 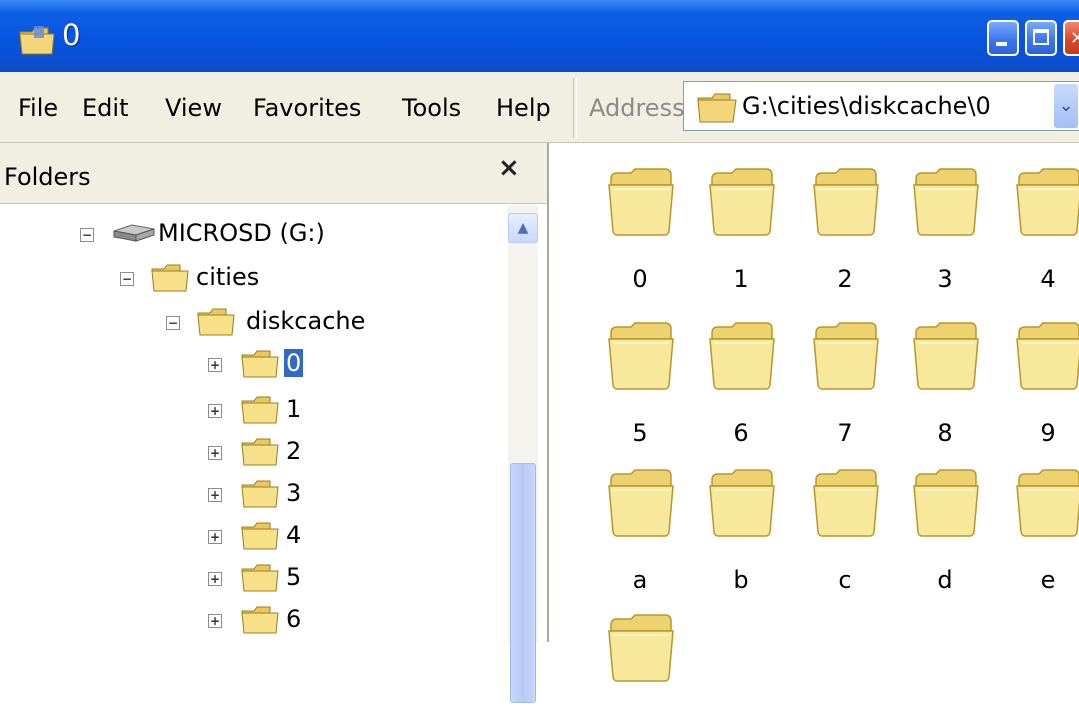 I want to click on file-label: 1, so click(x=741, y=279).